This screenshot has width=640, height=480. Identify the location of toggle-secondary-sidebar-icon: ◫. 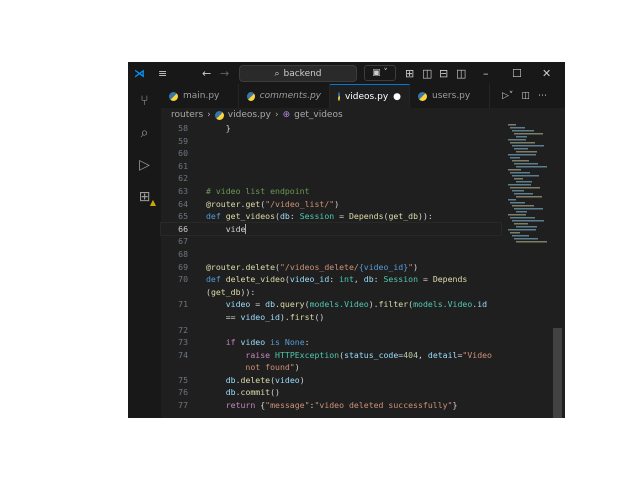
(461, 73).